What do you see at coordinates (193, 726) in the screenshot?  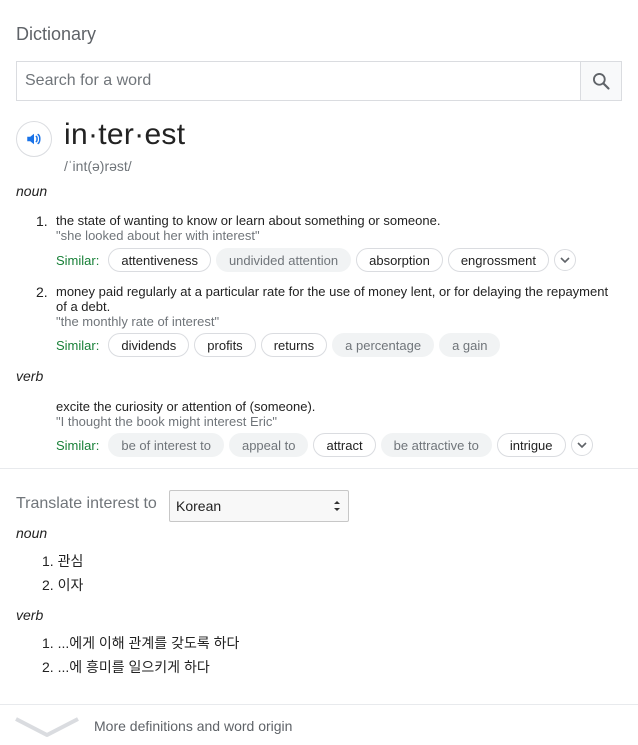 I see `more-definitions-text: More definitions and word origin` at bounding box center [193, 726].